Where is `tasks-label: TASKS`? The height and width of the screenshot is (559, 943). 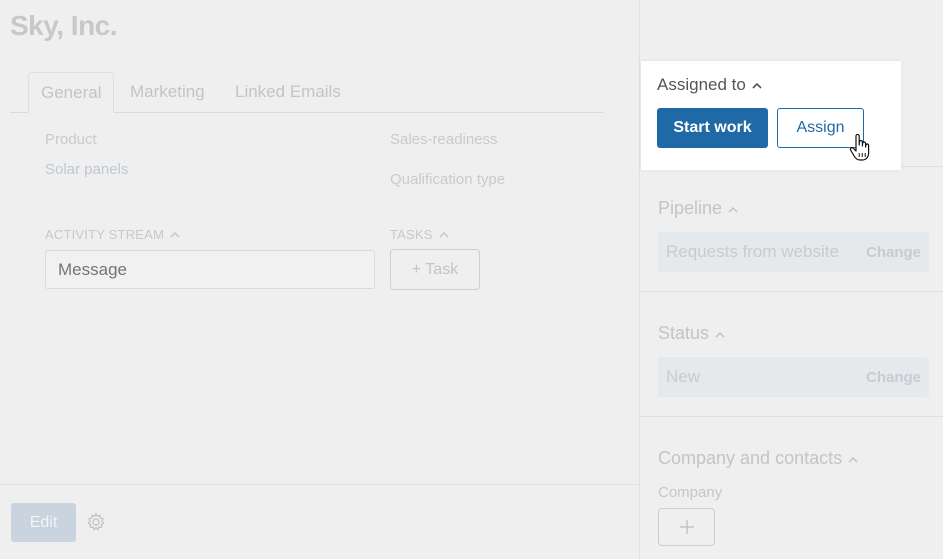 tasks-label: TASKS is located at coordinates (411, 234).